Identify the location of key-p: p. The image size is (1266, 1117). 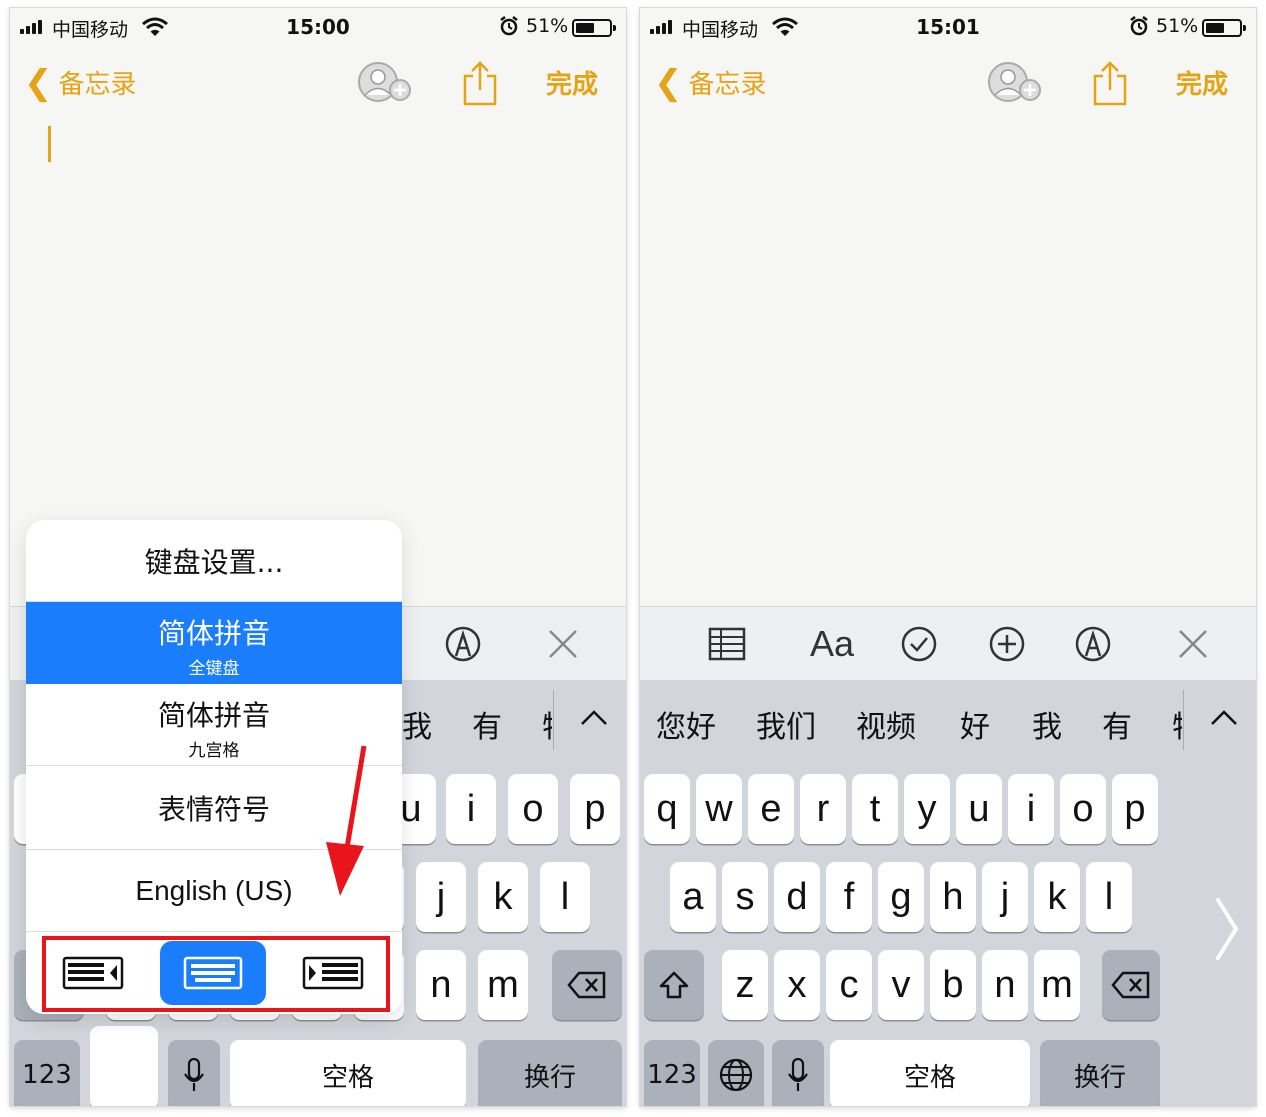
(1135, 809).